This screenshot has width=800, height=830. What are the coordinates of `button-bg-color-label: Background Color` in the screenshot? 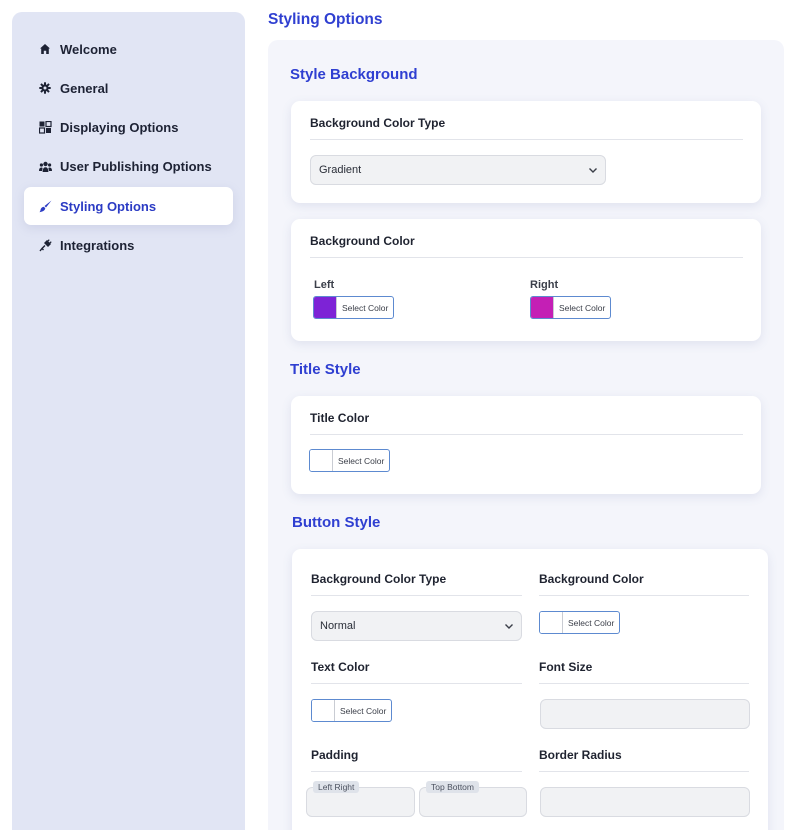 It's located at (591, 579).